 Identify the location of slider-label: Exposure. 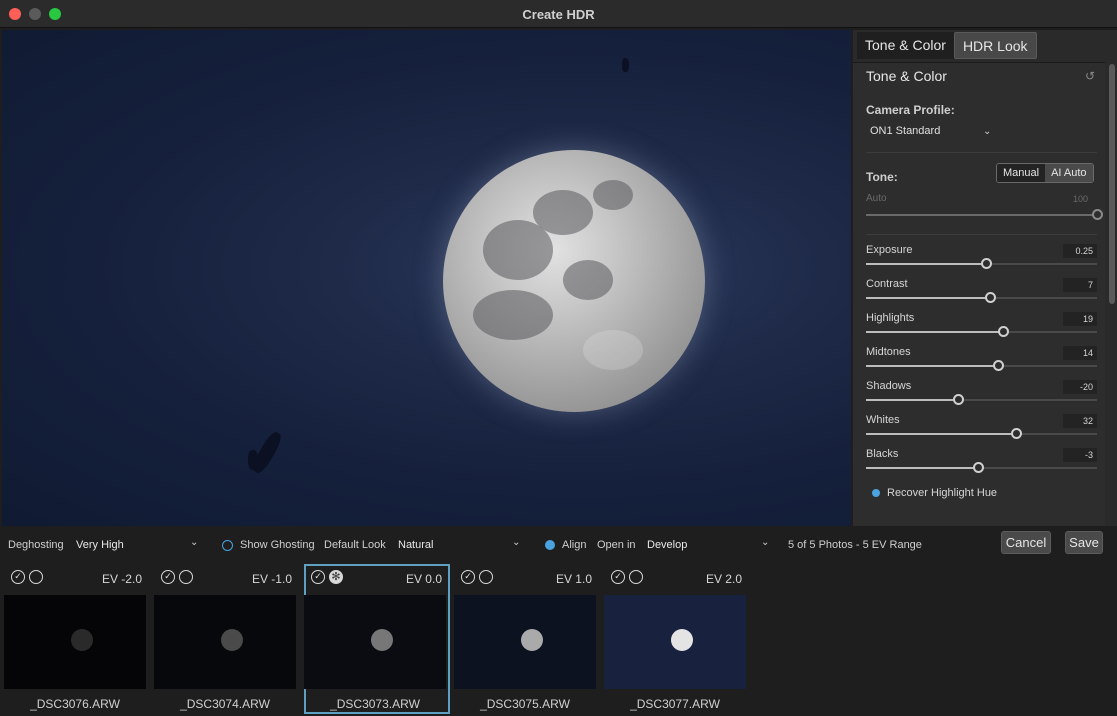
(889, 250).